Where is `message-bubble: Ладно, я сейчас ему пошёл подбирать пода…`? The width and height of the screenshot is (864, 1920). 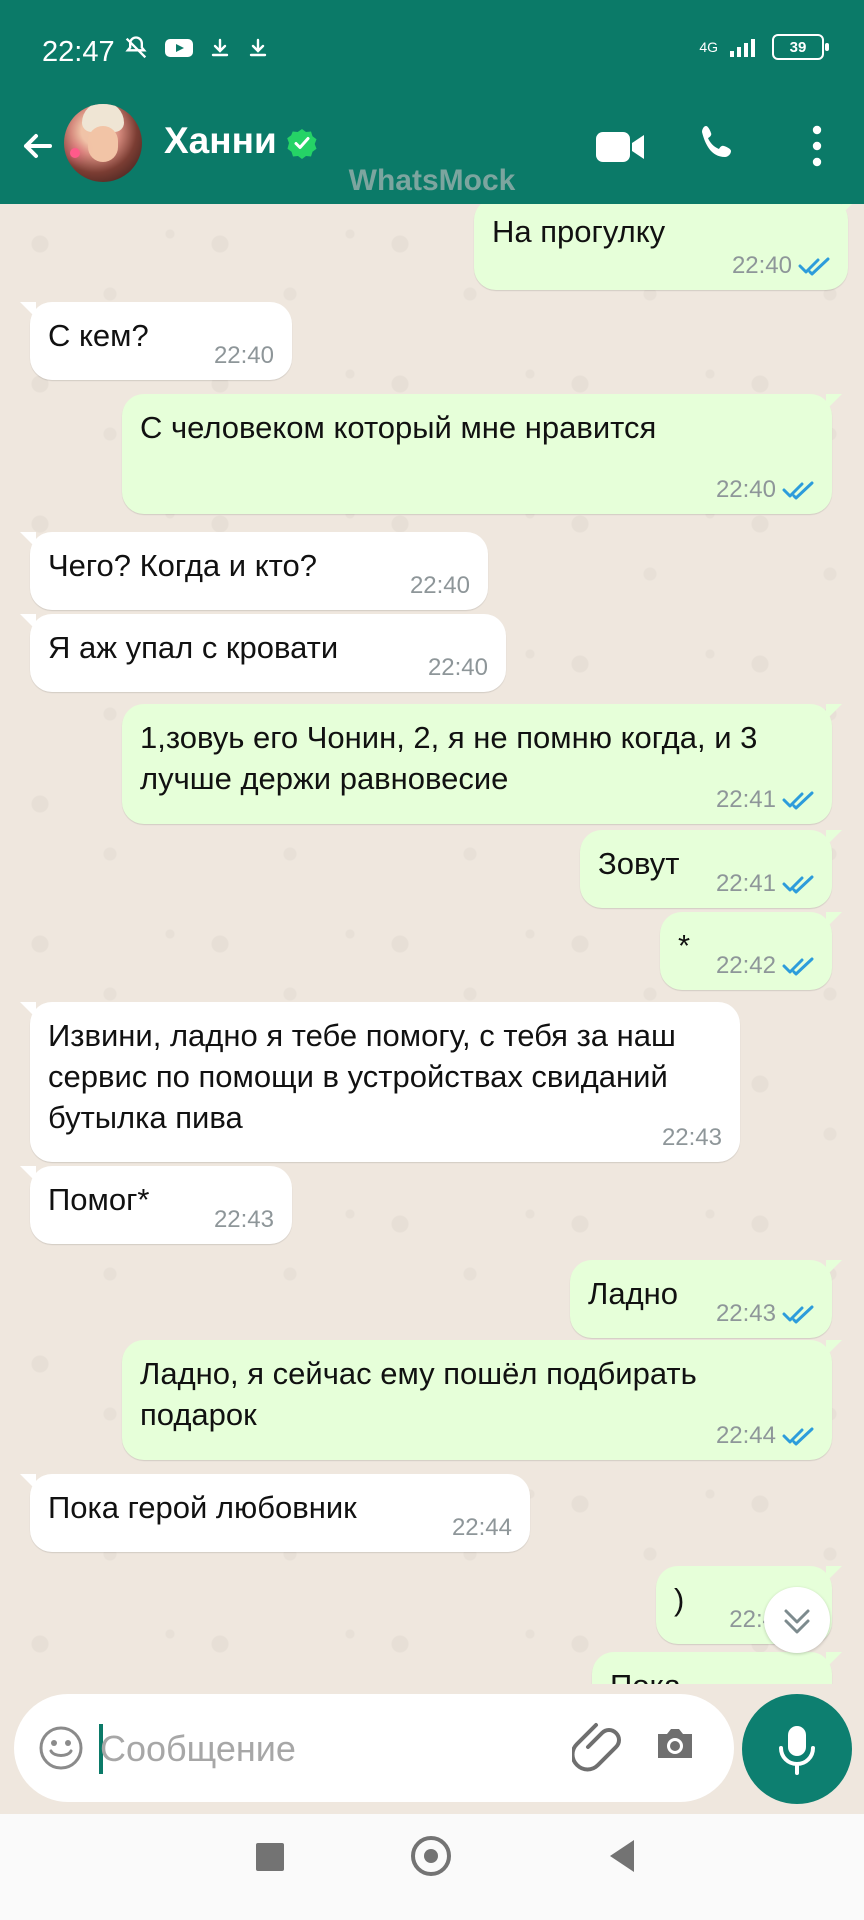 message-bubble: Ладно, я сейчас ему пошёл подбирать пода… is located at coordinates (482, 1400).